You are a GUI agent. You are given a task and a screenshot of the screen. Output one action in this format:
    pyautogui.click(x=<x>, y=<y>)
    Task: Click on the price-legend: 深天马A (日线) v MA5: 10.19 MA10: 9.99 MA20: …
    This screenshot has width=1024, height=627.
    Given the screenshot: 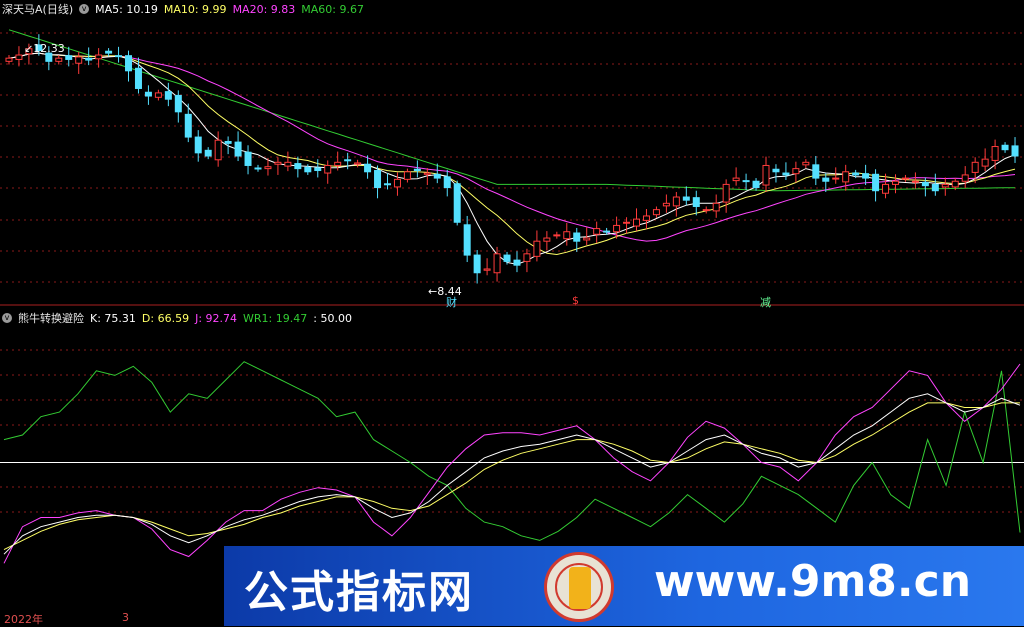 What is the action you would take?
    pyautogui.click(x=183, y=9)
    